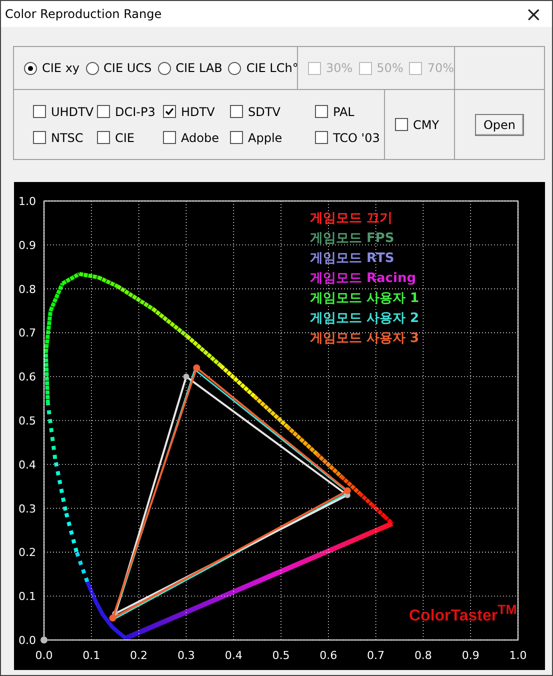 This screenshot has height=676, width=553. I want to click on checkbox: Adobe, so click(193, 137).